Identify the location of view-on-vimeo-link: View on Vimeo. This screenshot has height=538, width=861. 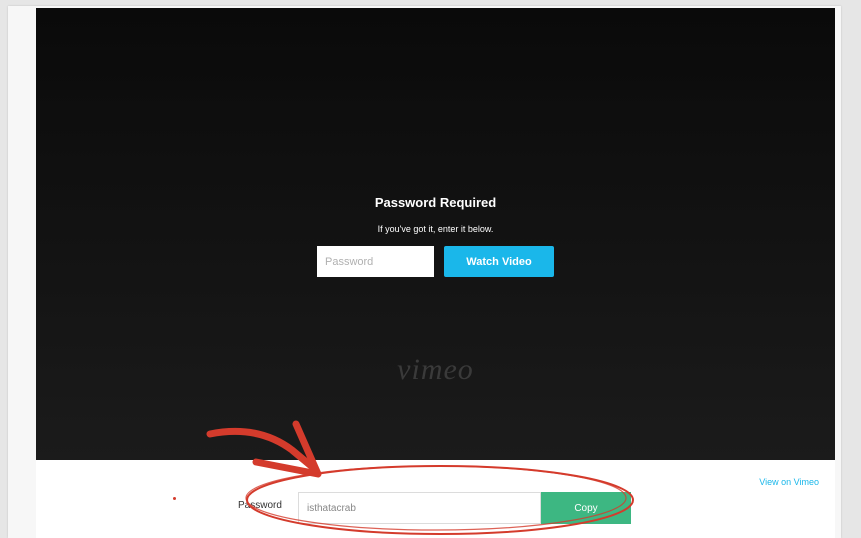
(789, 482).